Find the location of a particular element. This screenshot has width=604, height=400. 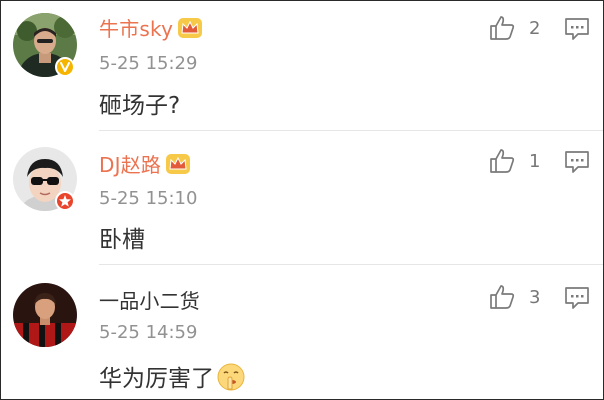

comment-text: 华为厉害了 is located at coordinates (172, 380).